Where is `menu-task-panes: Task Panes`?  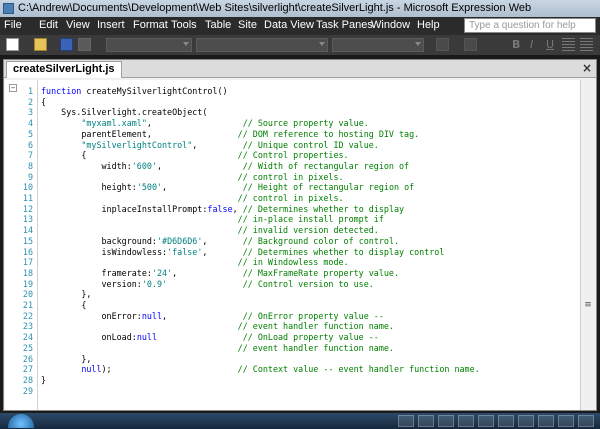
menu-task-panes: Task Panes is located at coordinates (344, 25).